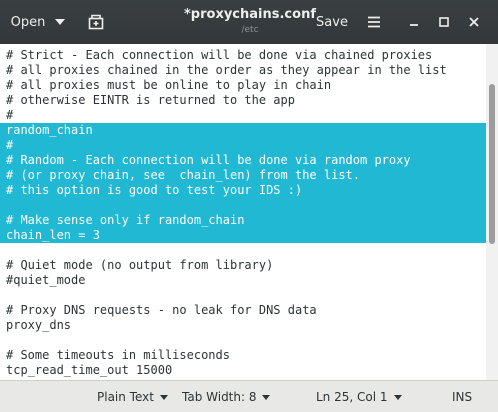 The image size is (498, 412). What do you see at coordinates (249, 22) in the screenshot?
I see `header-bar: Open *proxychains.conf /etc Save` at bounding box center [249, 22].